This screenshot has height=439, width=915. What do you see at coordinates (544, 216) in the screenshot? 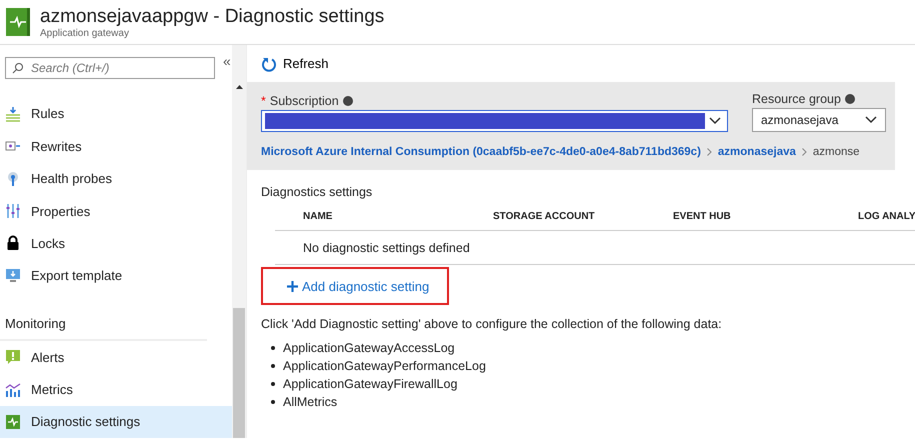
I see `column-header: STORAGE ACCOUNT` at bounding box center [544, 216].